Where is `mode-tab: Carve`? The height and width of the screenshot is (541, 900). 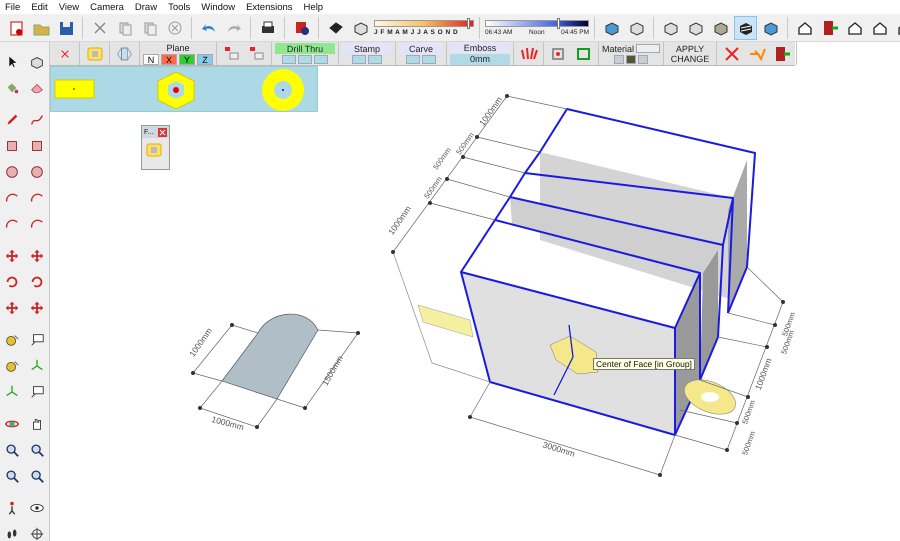
mode-tab: Carve is located at coordinates (421, 48).